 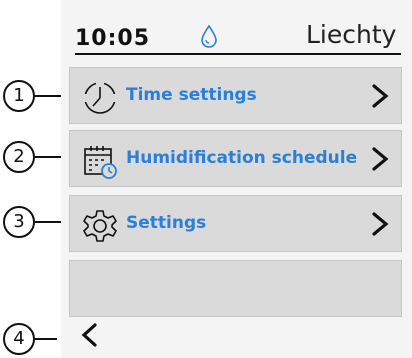 I want to click on menu-item-settings: Settings, so click(x=235, y=223).